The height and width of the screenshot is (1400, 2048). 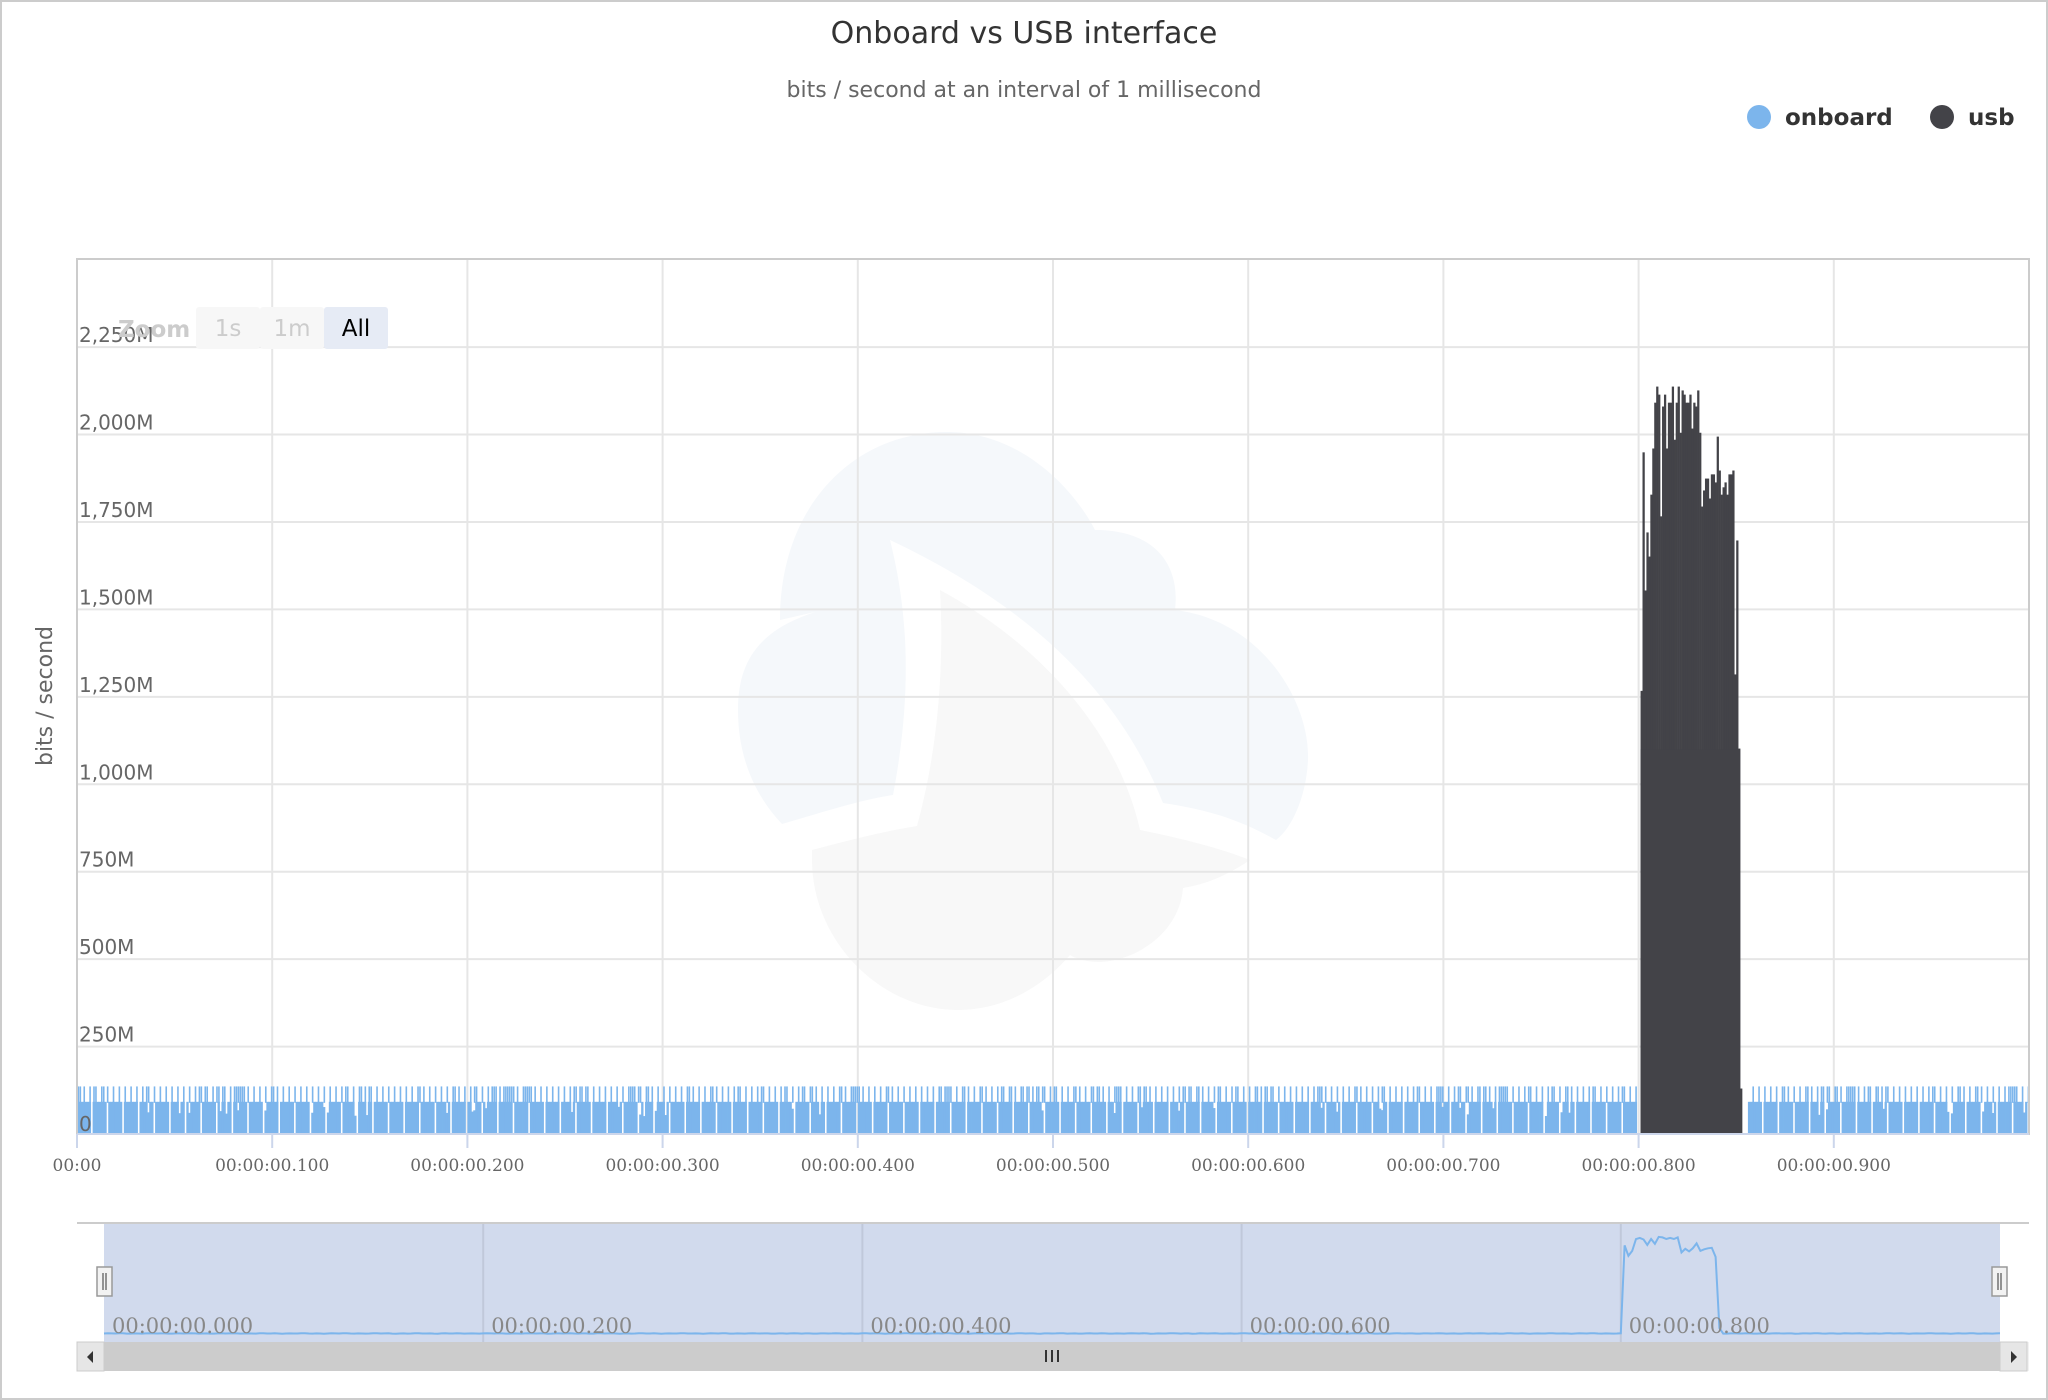 I want to click on x-tick-label: 00:00:00.500, so click(x=1053, y=1166).